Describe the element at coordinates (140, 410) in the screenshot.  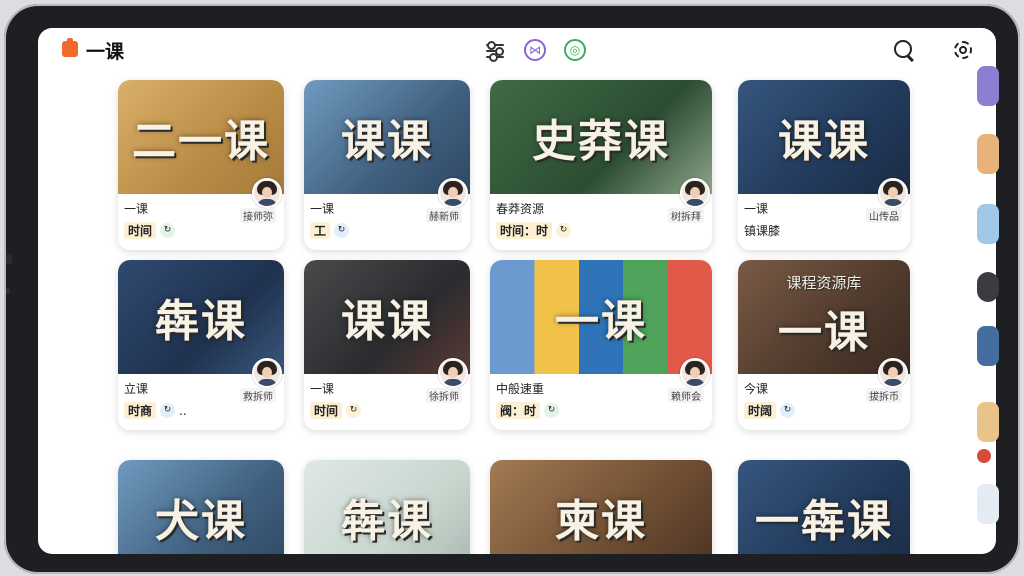
I see `time-tag: 时商` at that location.